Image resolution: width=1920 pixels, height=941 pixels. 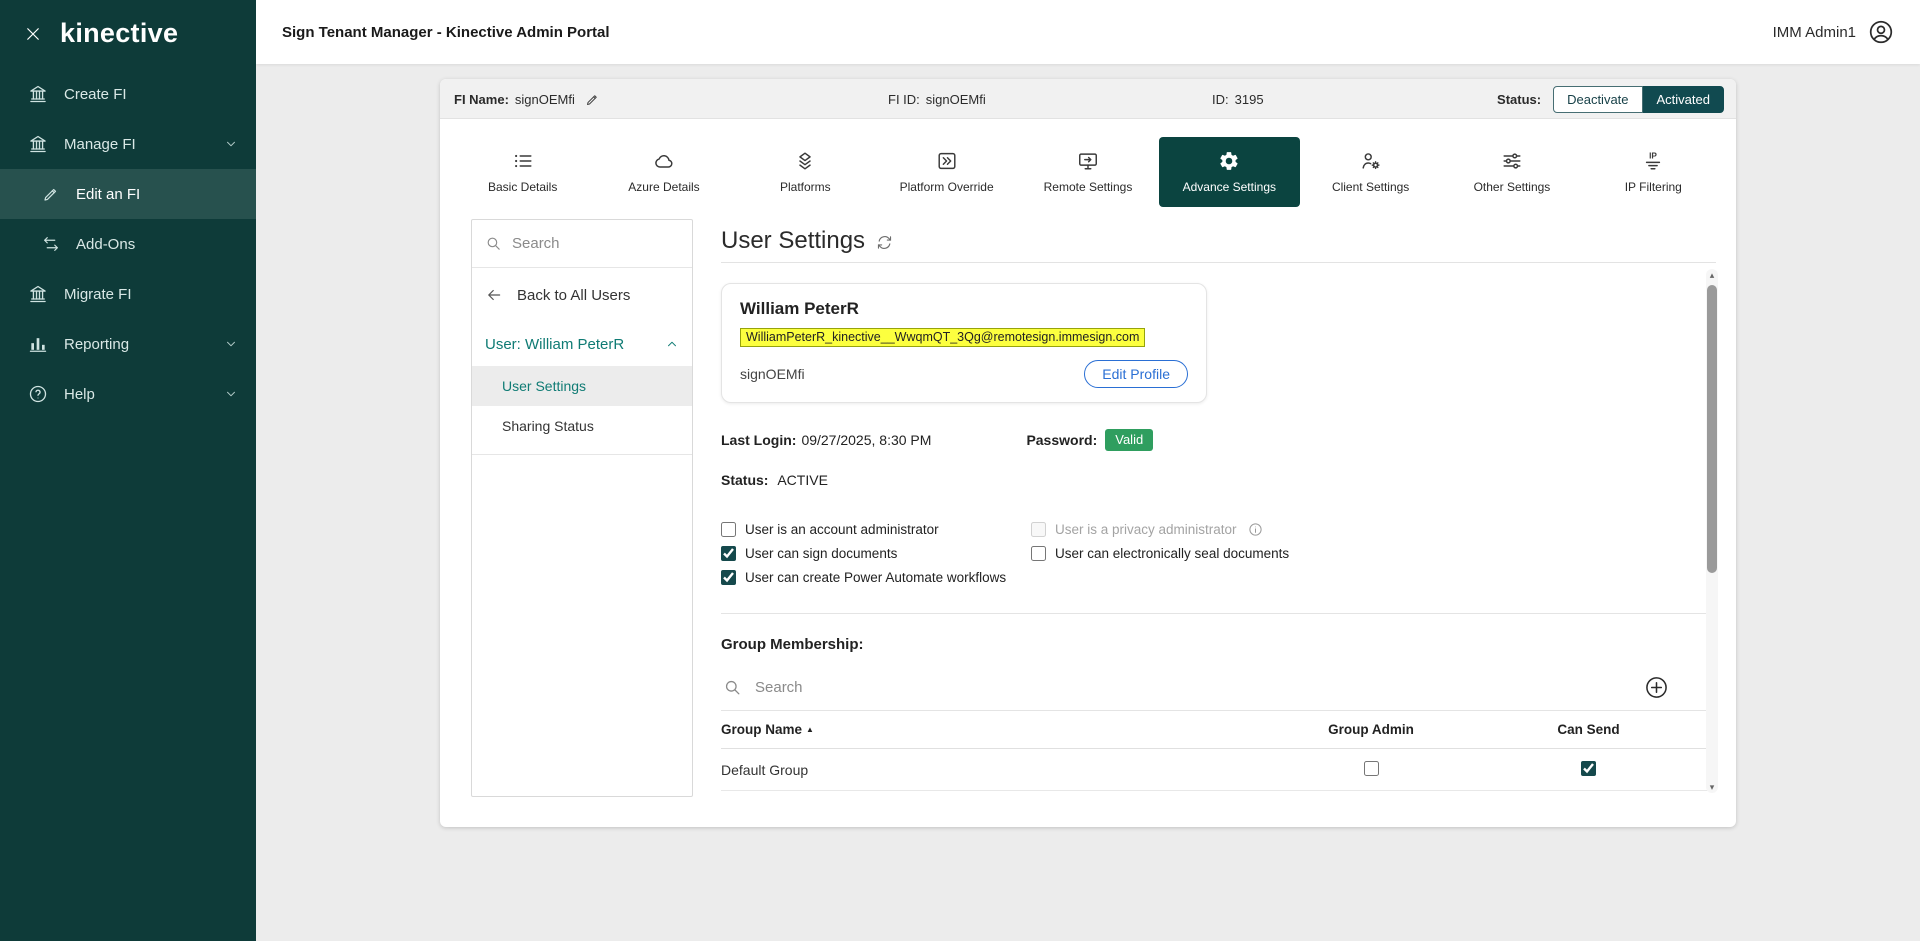 I want to click on fi-id-field: FI ID: signOEMfi, so click(x=937, y=99).